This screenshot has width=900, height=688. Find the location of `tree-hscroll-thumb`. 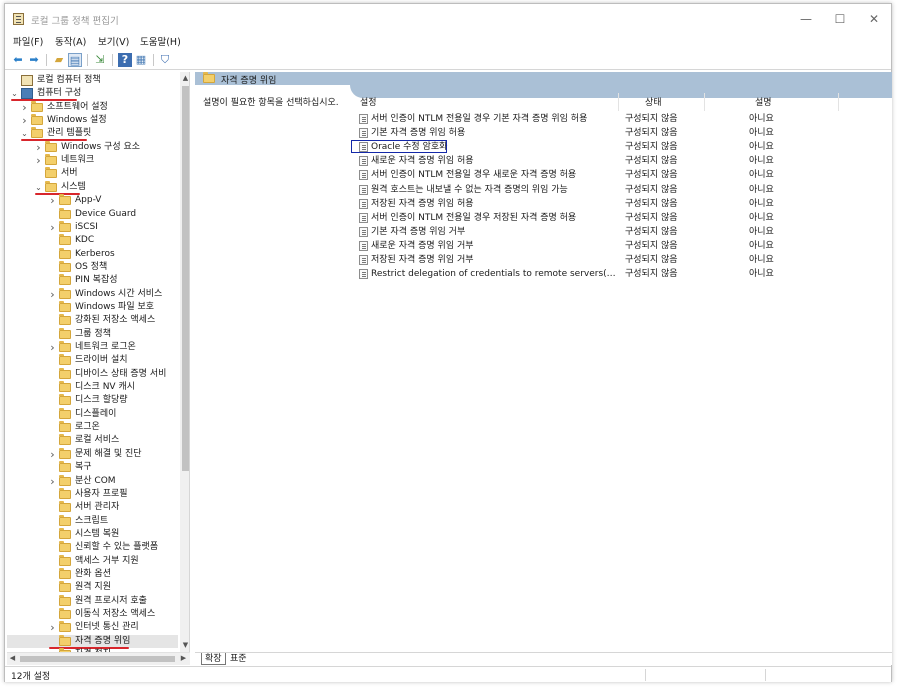

tree-hscroll-thumb is located at coordinates (97, 659).